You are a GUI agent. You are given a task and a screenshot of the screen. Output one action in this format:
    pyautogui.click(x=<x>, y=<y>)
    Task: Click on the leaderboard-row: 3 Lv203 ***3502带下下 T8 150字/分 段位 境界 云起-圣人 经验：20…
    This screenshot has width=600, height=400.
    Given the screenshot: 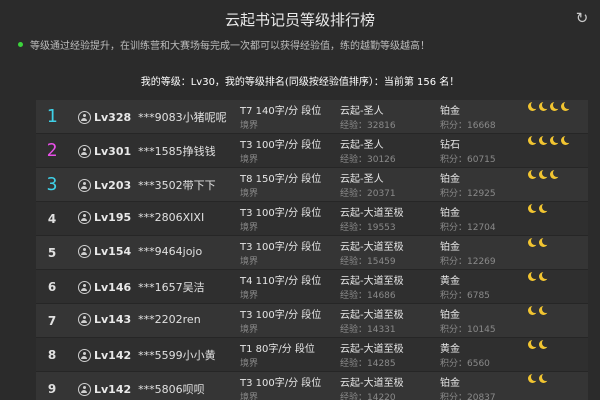 What is the action you would take?
    pyautogui.click(x=312, y=185)
    